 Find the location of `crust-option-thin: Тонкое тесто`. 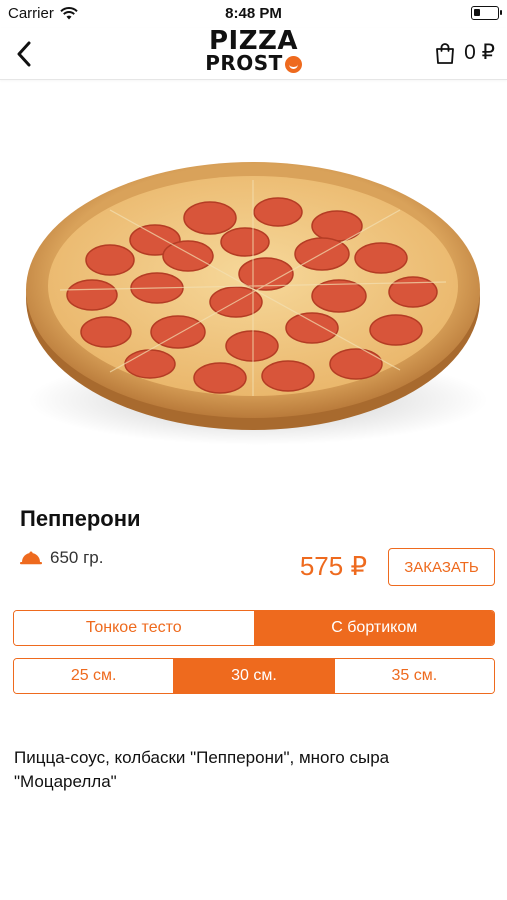

crust-option-thin: Тонкое тесто is located at coordinates (134, 628).